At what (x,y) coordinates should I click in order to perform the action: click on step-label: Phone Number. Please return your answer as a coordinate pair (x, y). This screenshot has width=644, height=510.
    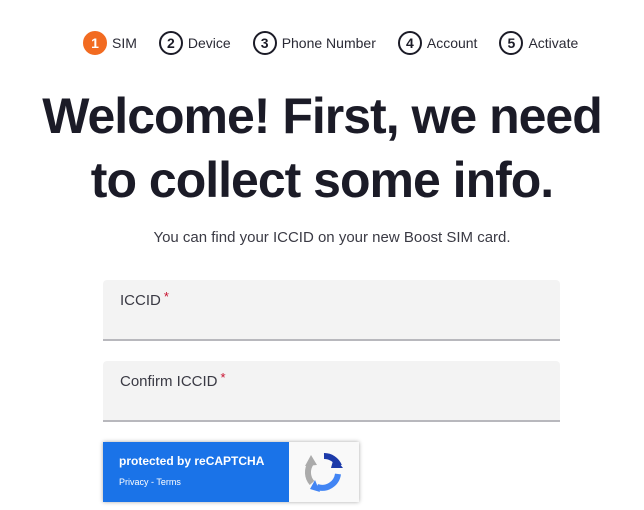
    Looking at the image, I should click on (328, 43).